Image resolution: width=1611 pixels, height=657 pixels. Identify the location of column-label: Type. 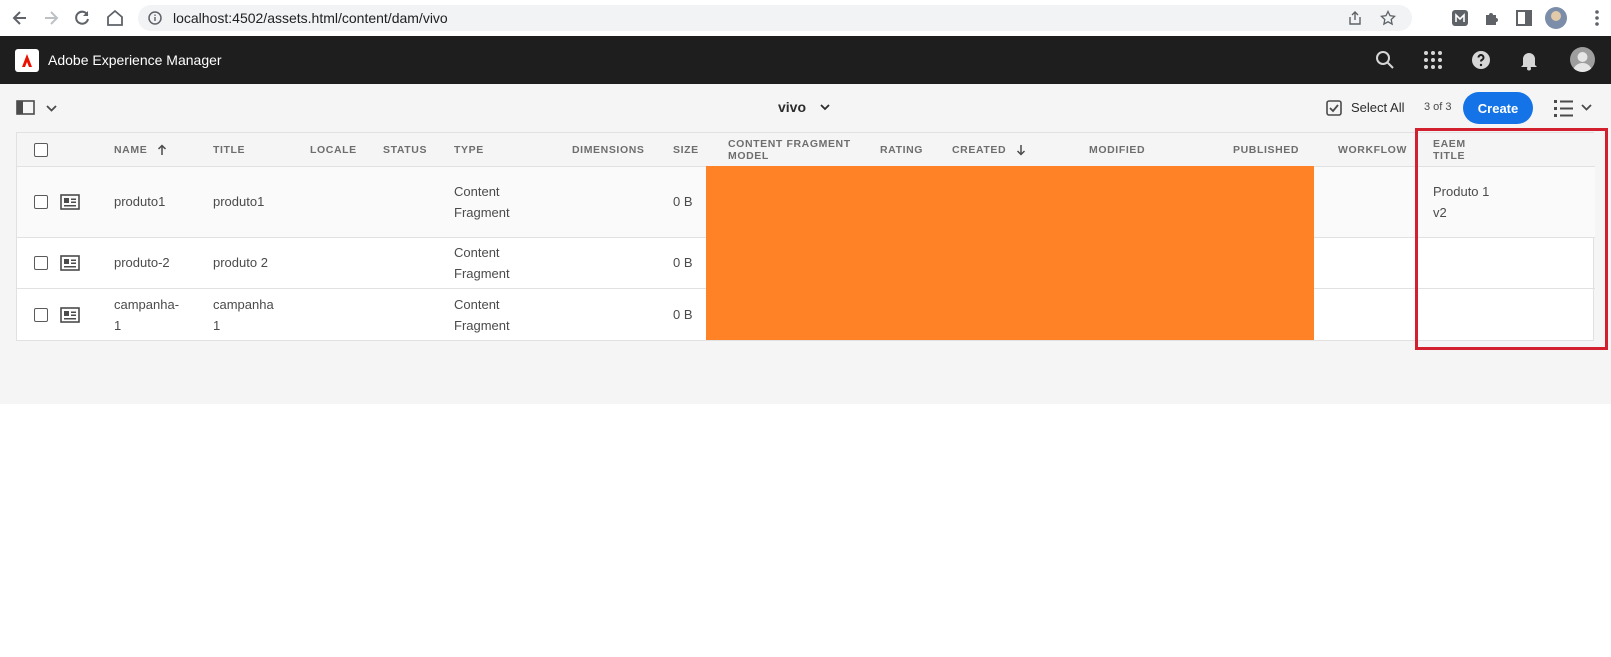
(469, 150).